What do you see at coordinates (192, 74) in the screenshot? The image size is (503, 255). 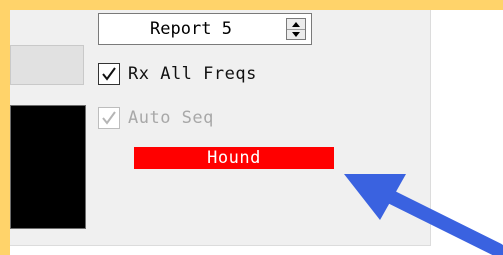 I see `rx-all-freqs-label: Rx All Freqs` at bounding box center [192, 74].